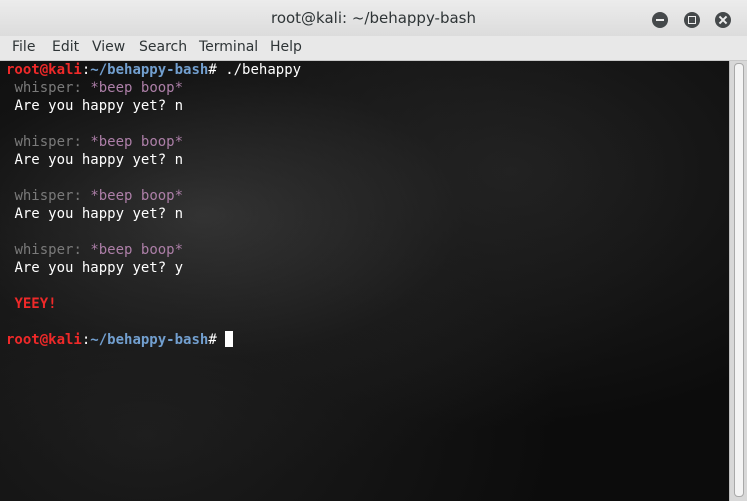  What do you see at coordinates (286, 47) in the screenshot?
I see `menu-help: Help` at bounding box center [286, 47].